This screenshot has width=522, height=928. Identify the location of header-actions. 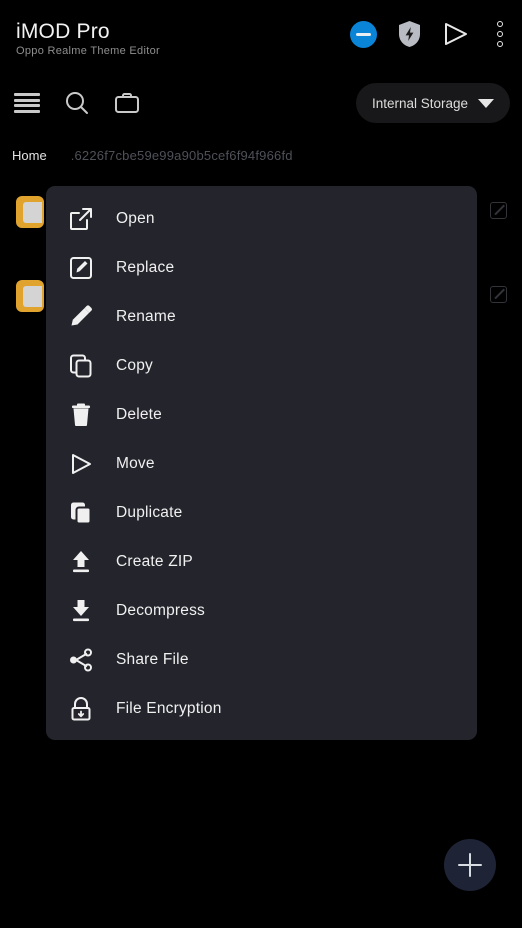
(430, 34).